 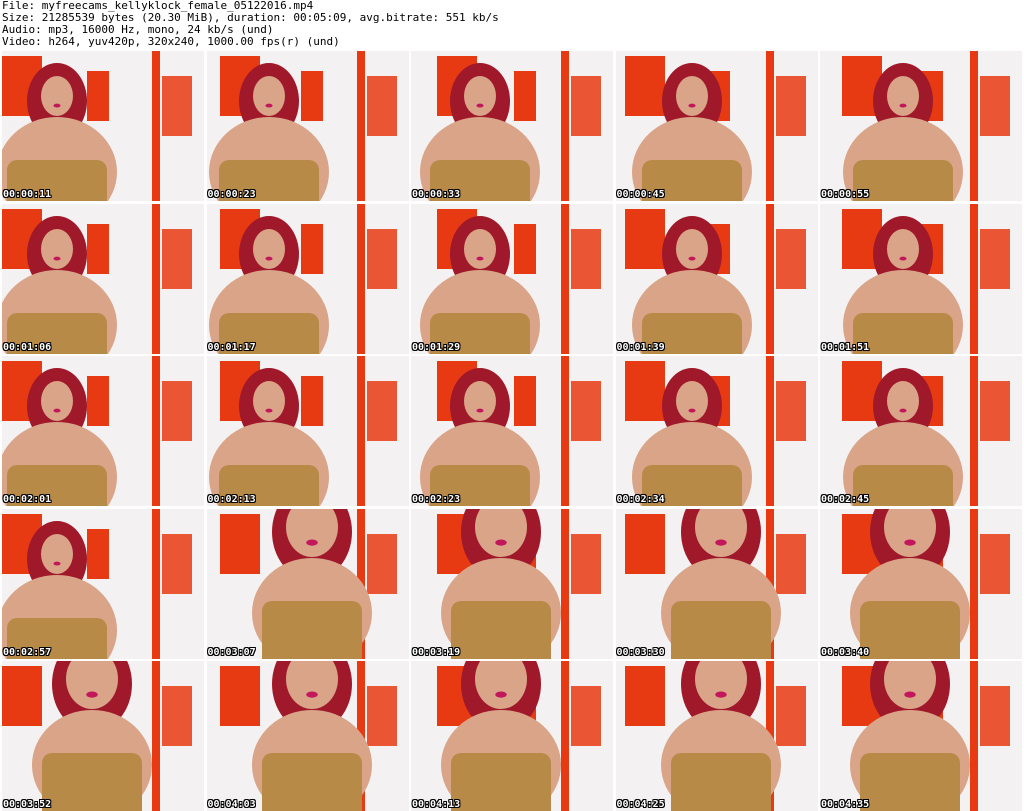 I want to click on frame-timestamp: 00:02:01, so click(x=27, y=499).